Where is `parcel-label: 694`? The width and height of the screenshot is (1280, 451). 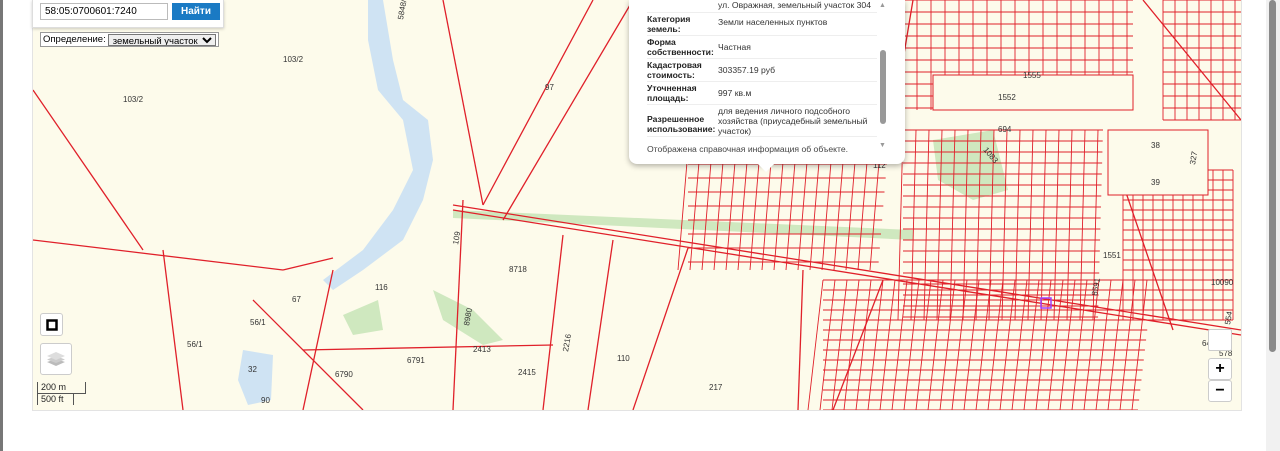
parcel-label: 694 is located at coordinates (1005, 129).